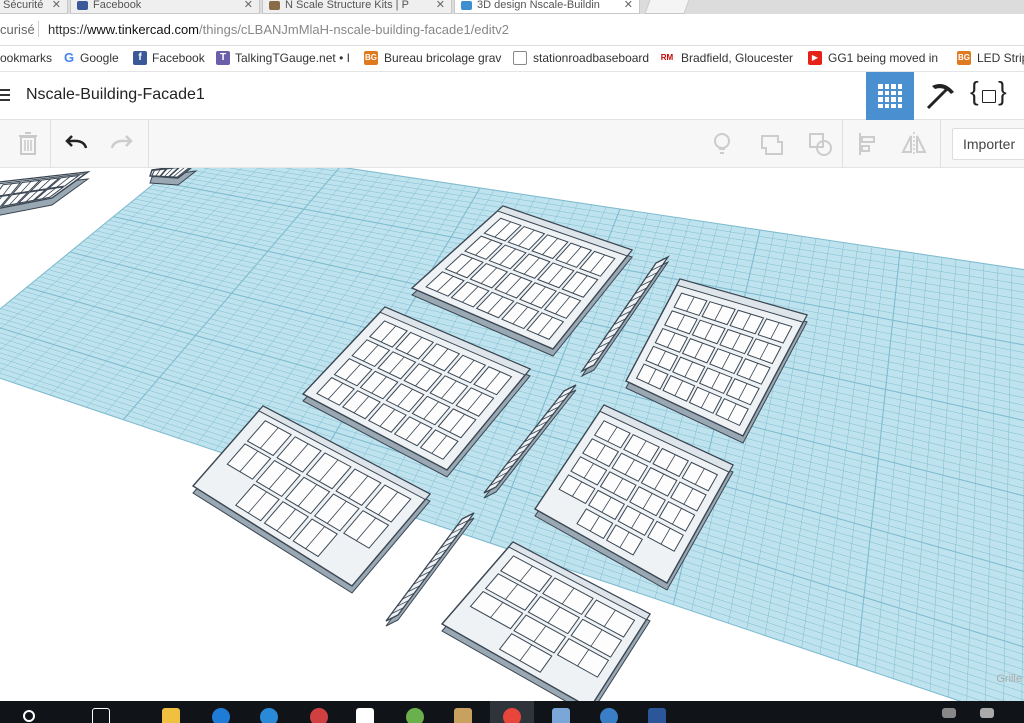 Image resolution: width=1024 pixels, height=723 pixels. Describe the element at coordinates (512, 96) in the screenshot. I see `app-header: Nscale-Building-Facade1 { }` at that location.